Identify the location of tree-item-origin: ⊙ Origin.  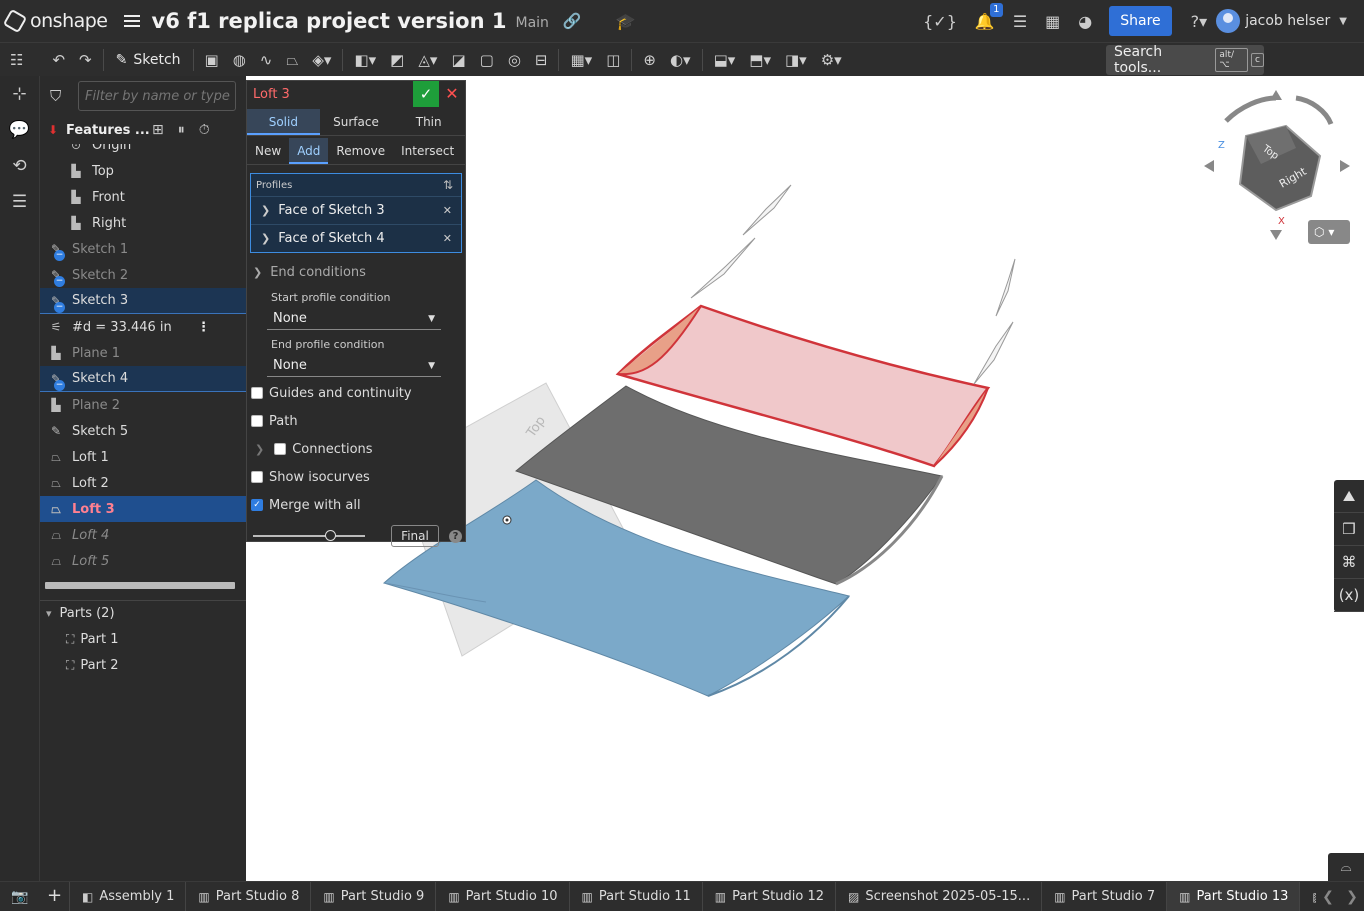
(143, 151).